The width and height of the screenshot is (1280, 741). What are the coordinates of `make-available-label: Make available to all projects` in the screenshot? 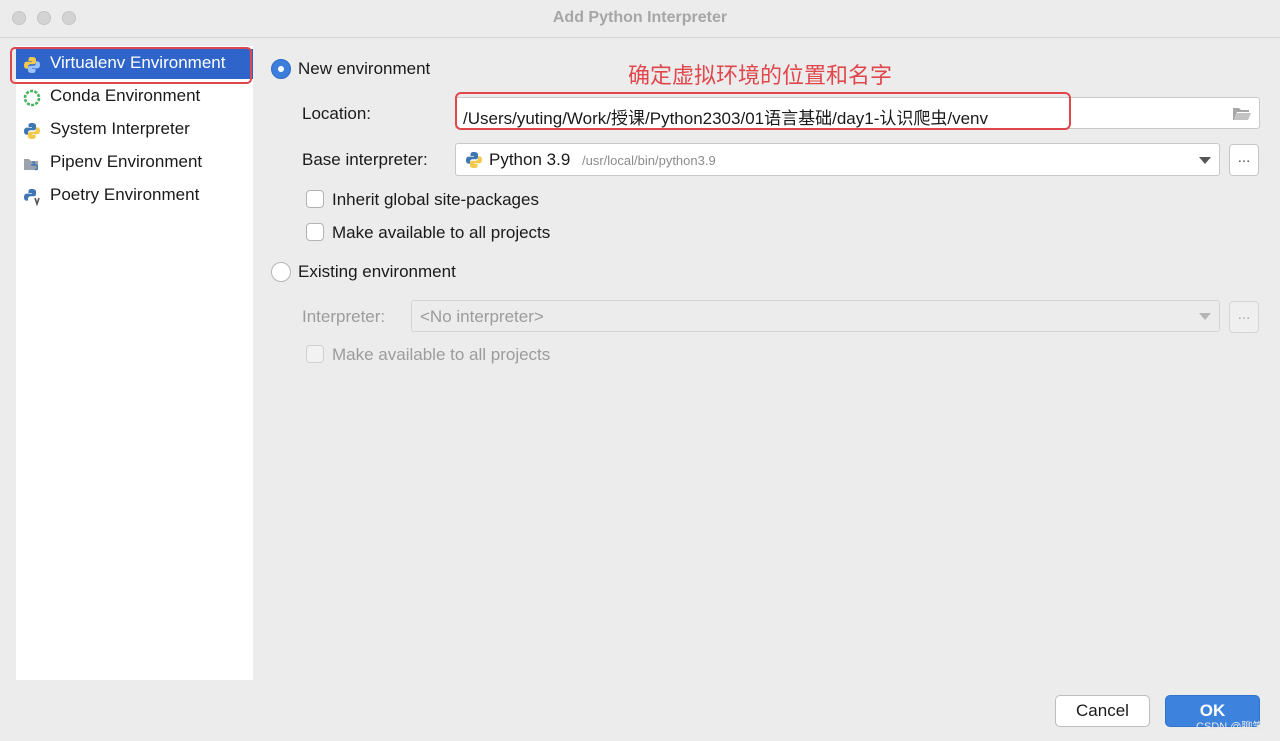 It's located at (441, 232).